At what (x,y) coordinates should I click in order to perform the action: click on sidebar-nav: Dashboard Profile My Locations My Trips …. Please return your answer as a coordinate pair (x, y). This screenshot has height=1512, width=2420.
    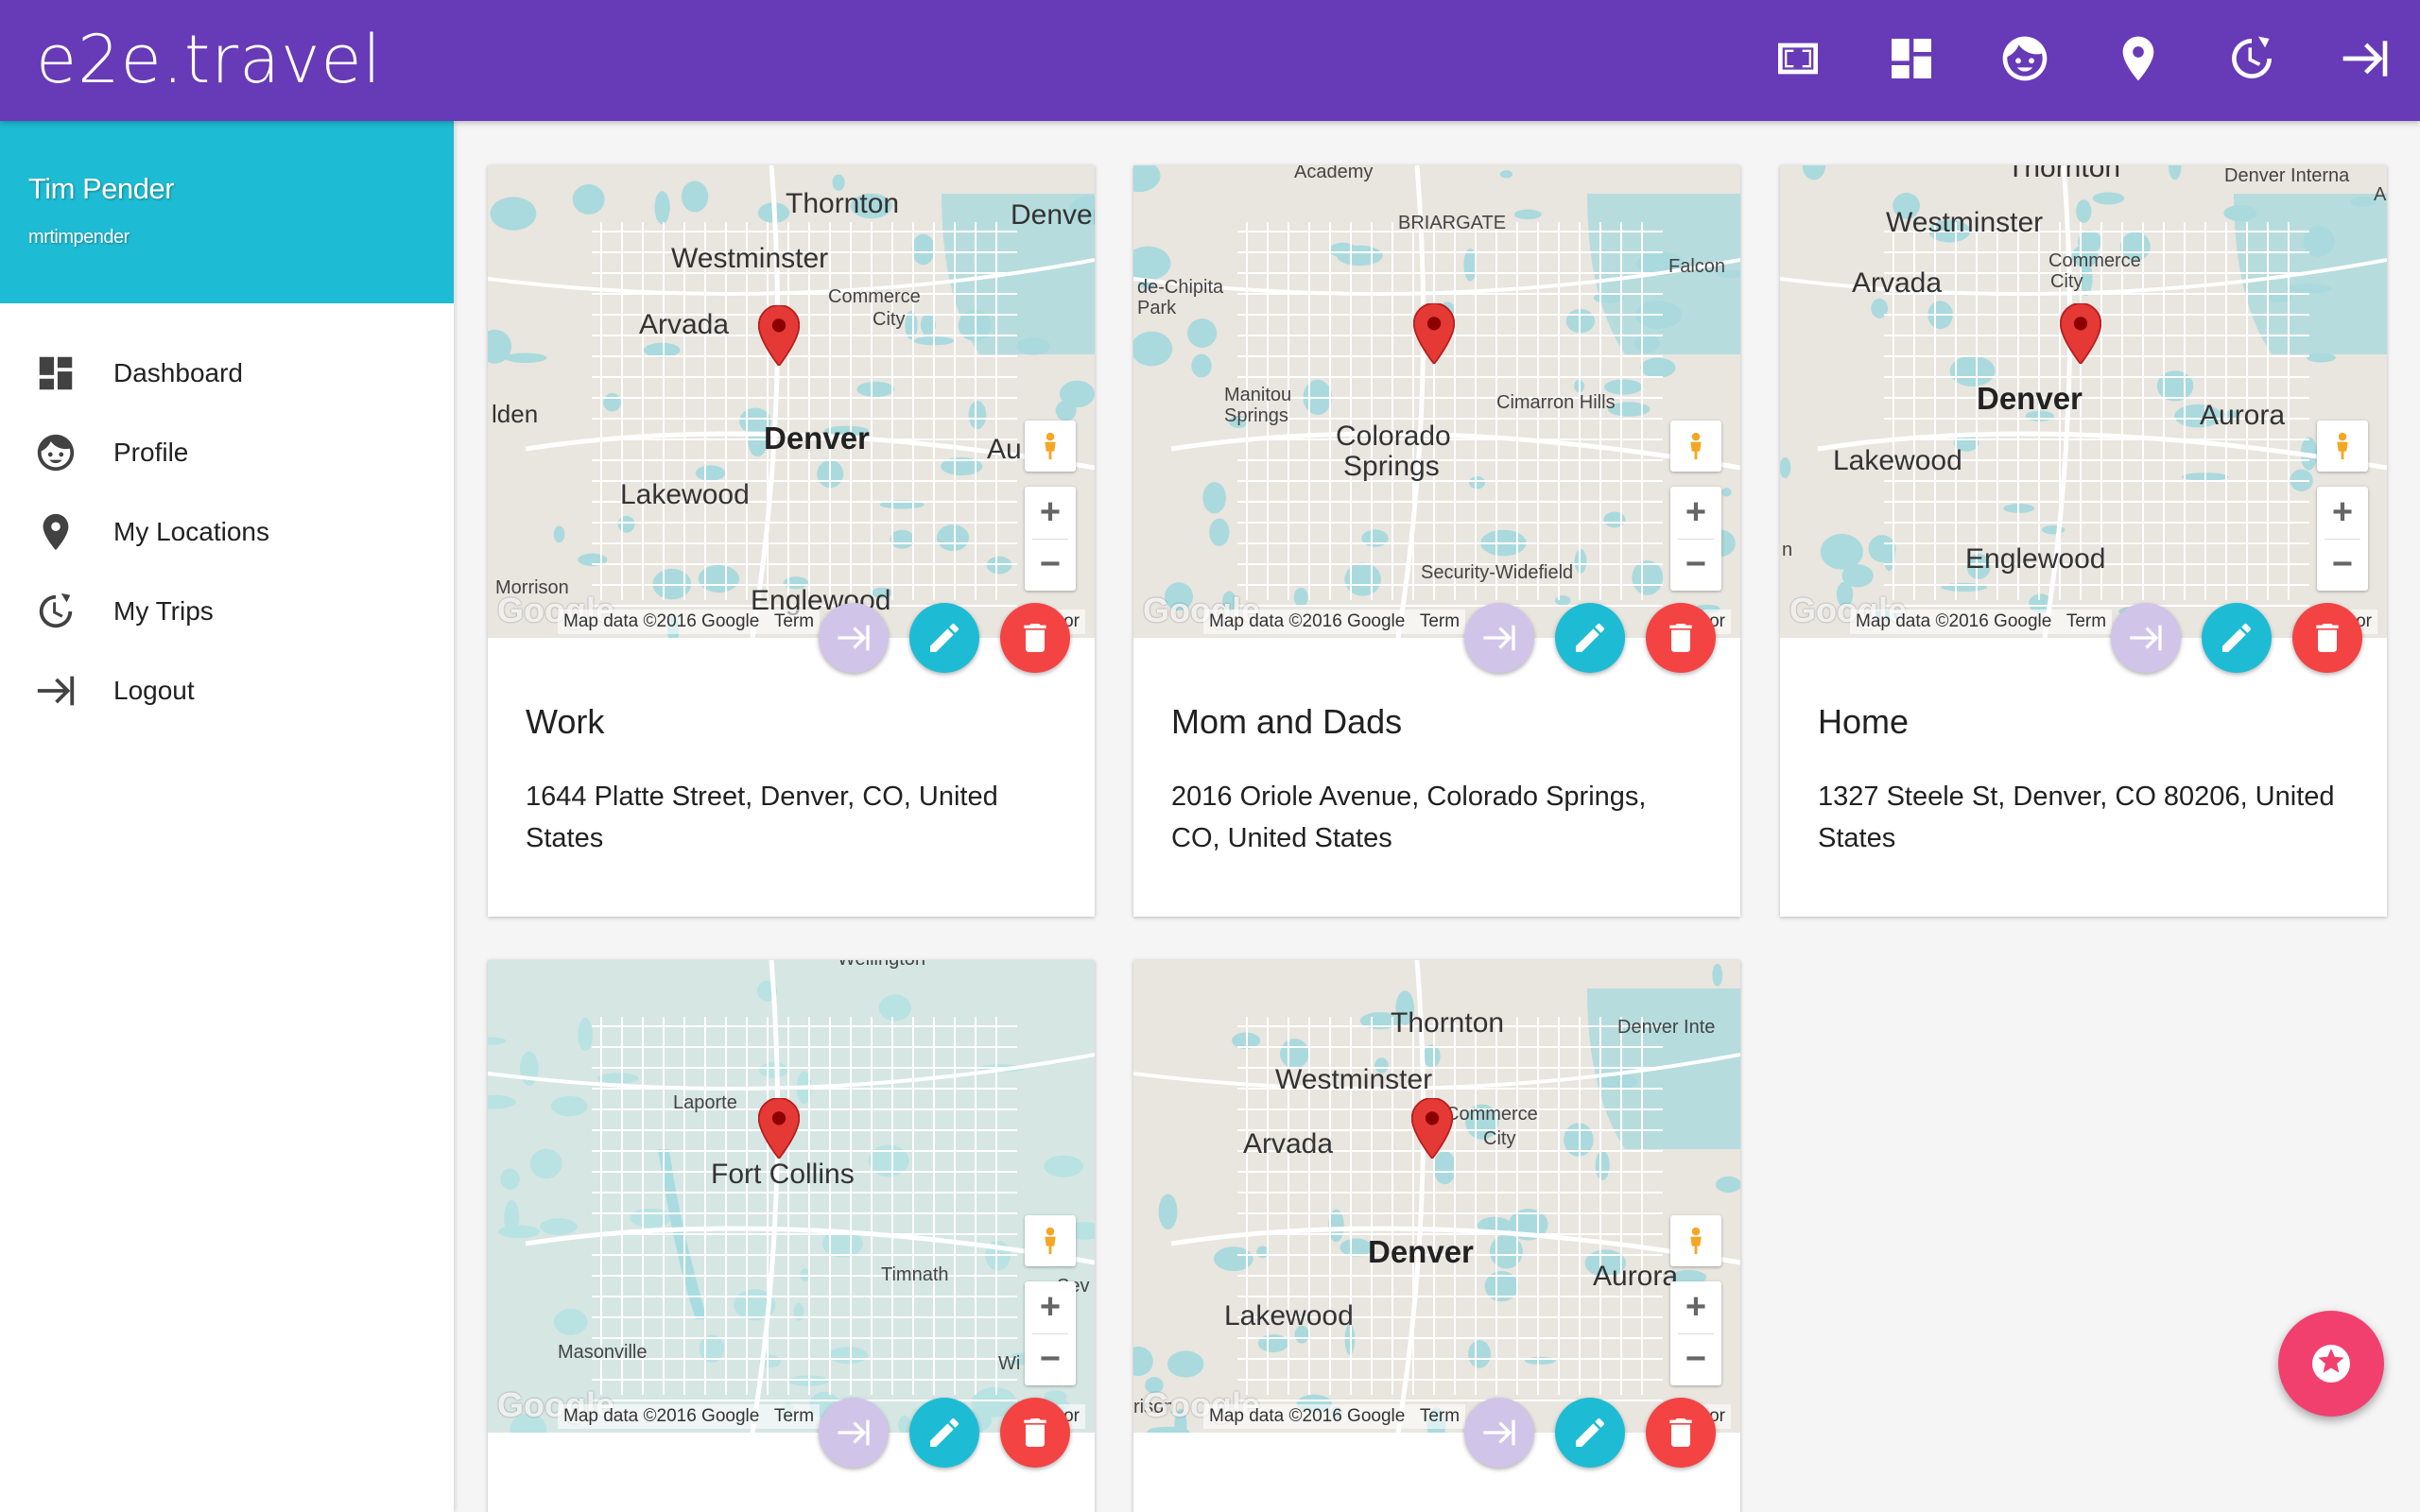
    Looking at the image, I should click on (227, 516).